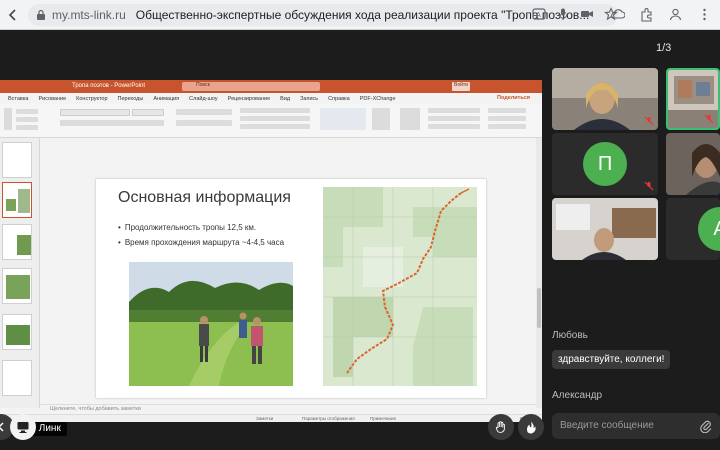  I want to click on ppt-search-box: Поиск, so click(251, 86).